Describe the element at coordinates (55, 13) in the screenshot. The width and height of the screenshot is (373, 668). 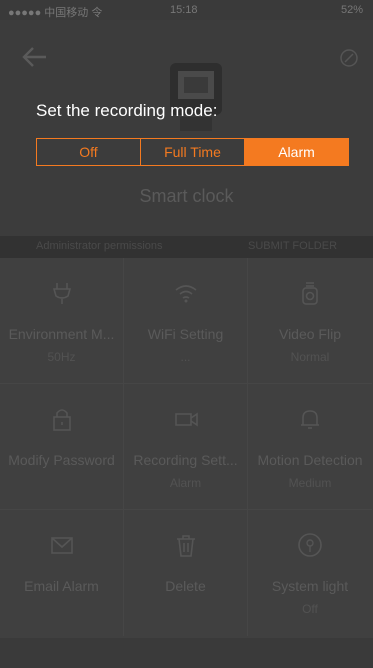
I see `carrier-text: ●●●●● 中国移动 令` at that location.